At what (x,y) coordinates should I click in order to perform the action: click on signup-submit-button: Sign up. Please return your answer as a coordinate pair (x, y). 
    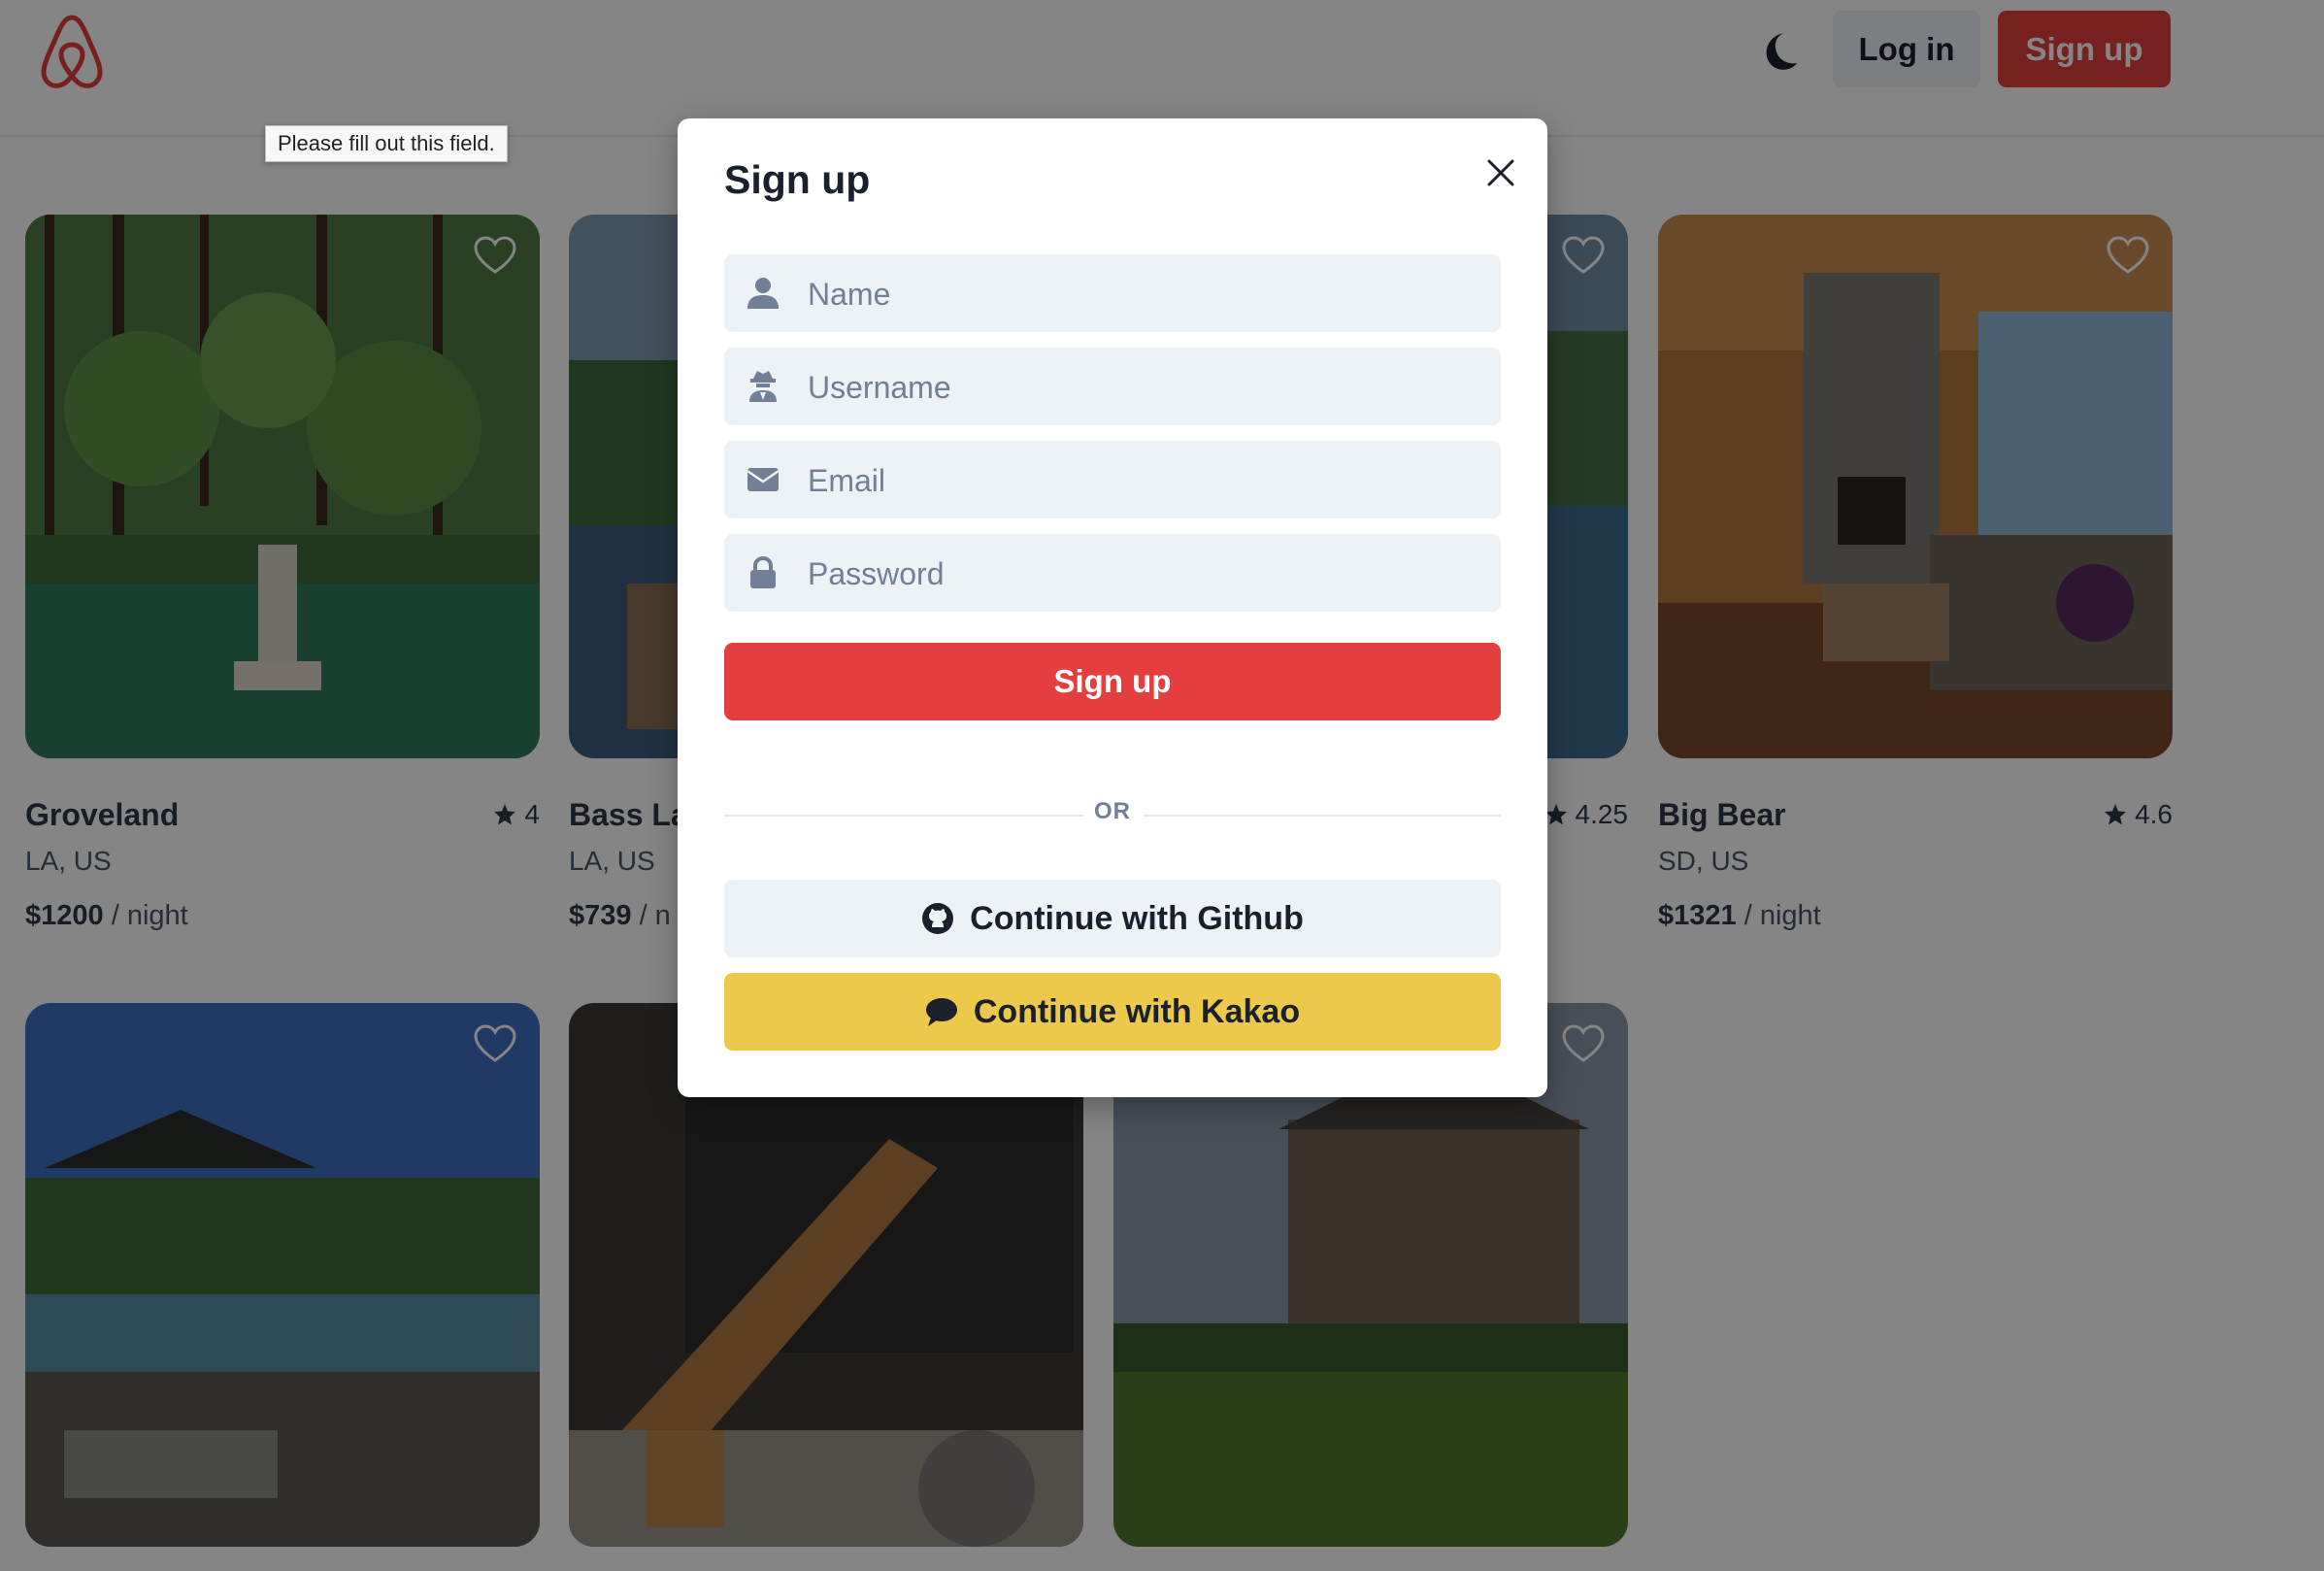
    Looking at the image, I should click on (1112, 681).